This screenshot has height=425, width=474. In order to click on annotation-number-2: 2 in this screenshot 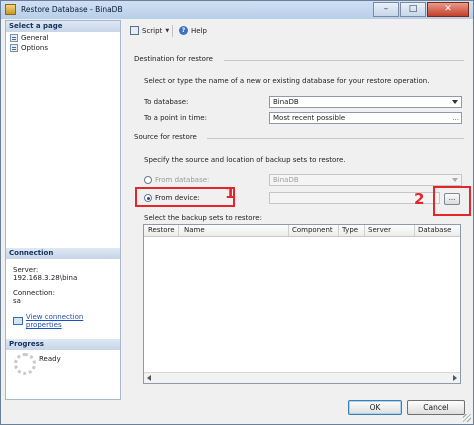, I will do `click(419, 199)`.